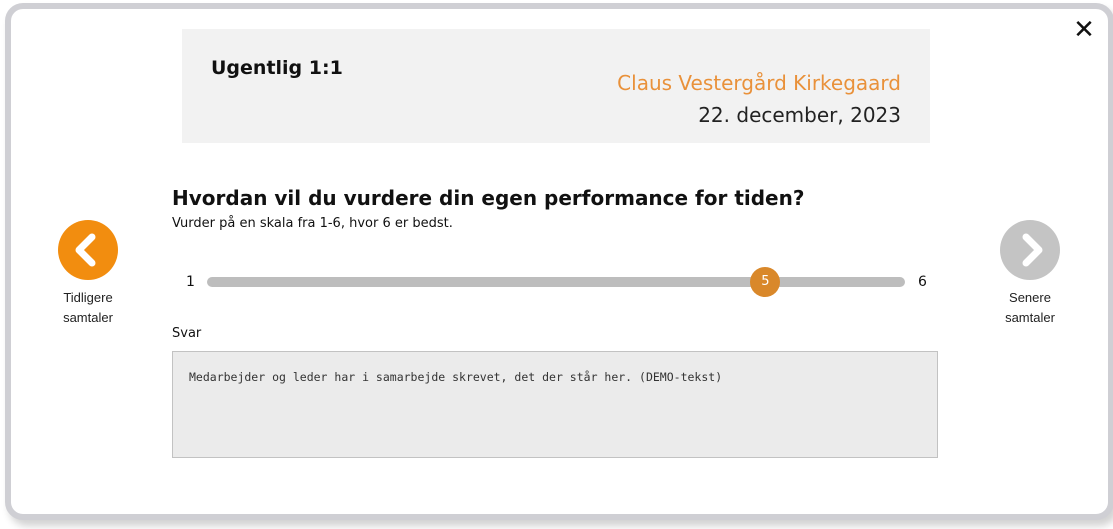  What do you see at coordinates (187, 333) in the screenshot?
I see `answer-label: Svar` at bounding box center [187, 333].